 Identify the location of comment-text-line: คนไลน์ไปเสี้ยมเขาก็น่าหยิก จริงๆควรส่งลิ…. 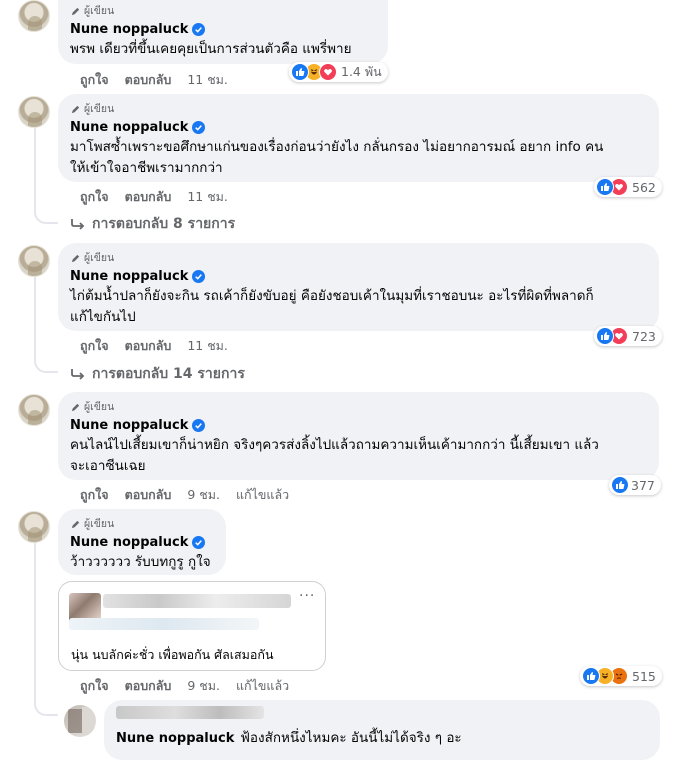
(334, 445).